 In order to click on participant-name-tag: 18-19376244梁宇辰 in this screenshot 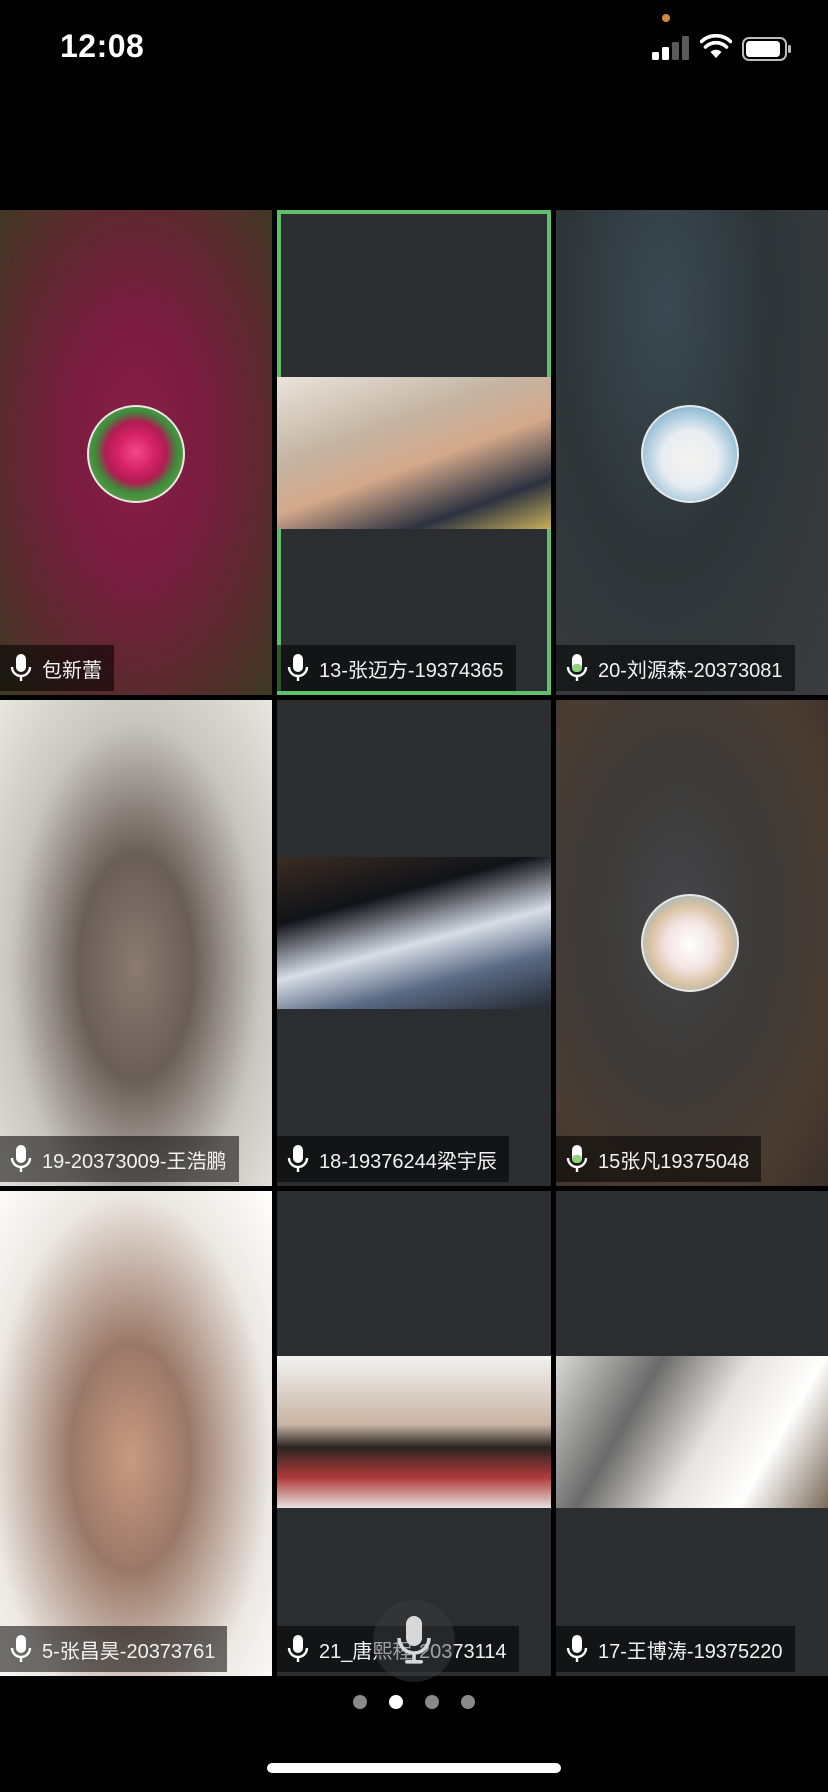, I will do `click(393, 1159)`.